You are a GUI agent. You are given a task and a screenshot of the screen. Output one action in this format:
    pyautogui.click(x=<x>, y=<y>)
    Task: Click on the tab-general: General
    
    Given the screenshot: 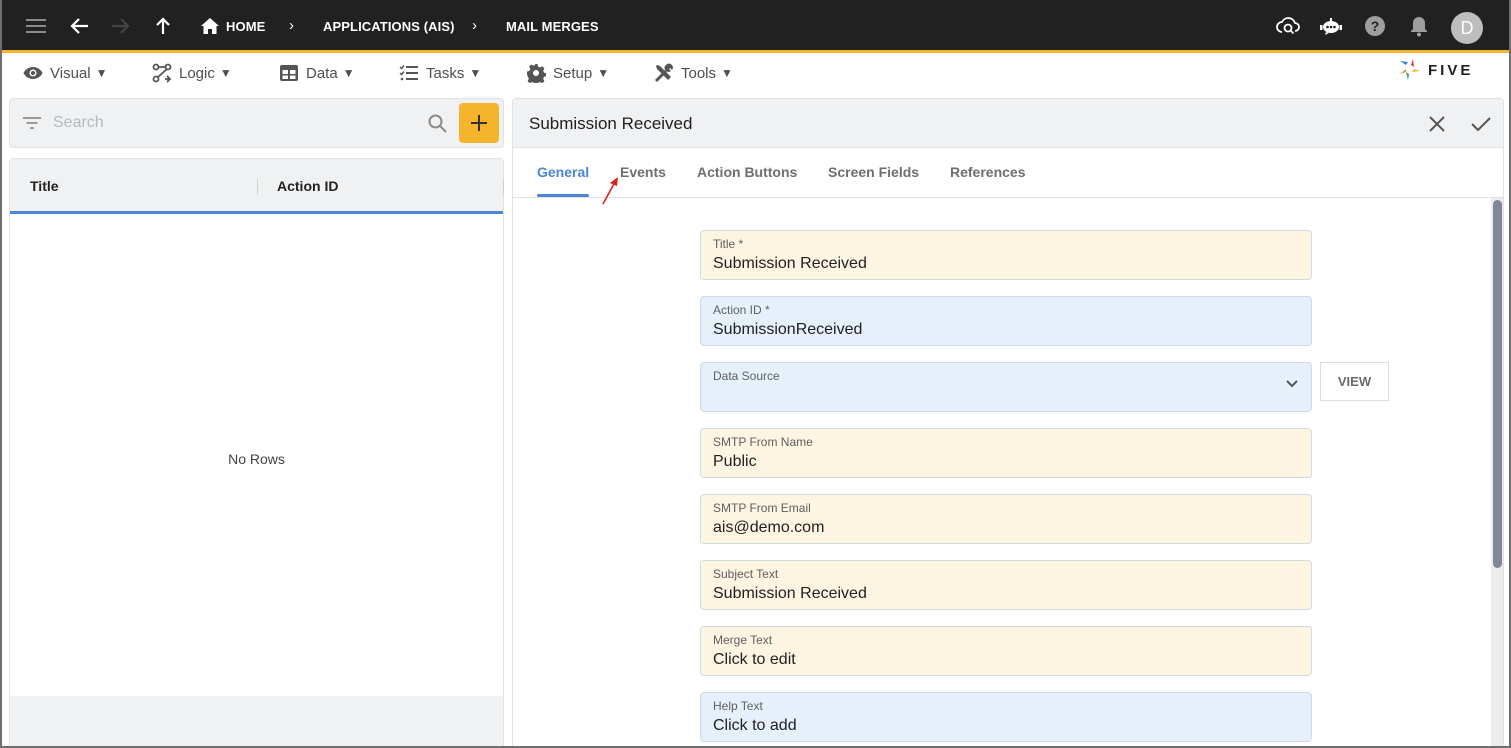 What is the action you would take?
    pyautogui.click(x=563, y=172)
    